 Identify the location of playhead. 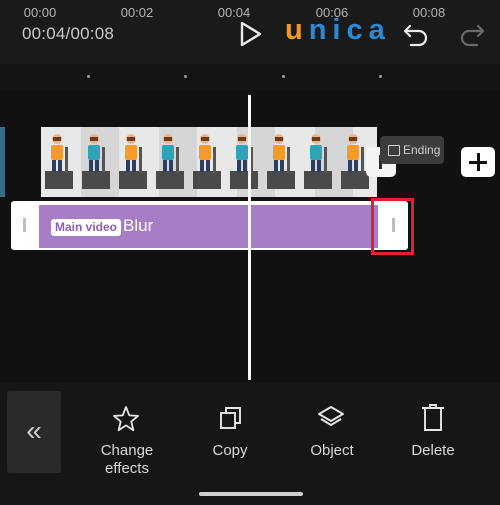
(249, 237).